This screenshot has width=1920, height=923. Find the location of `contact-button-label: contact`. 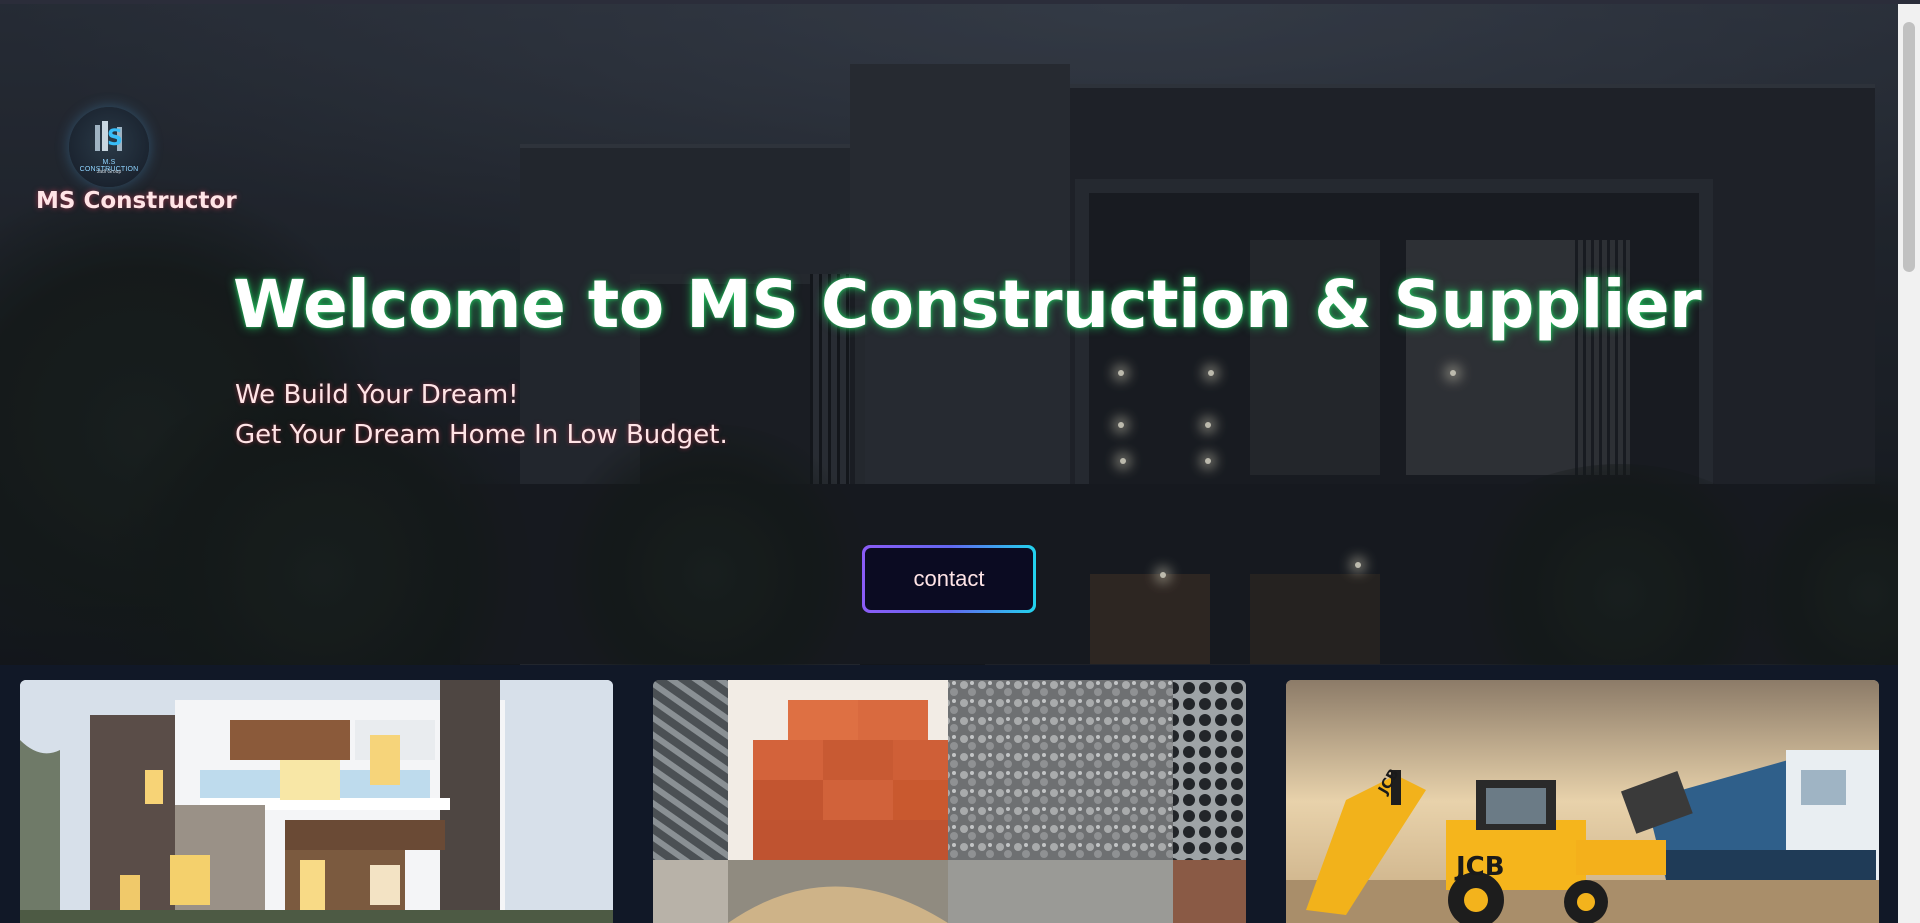

contact-button-label: contact is located at coordinates (949, 579).